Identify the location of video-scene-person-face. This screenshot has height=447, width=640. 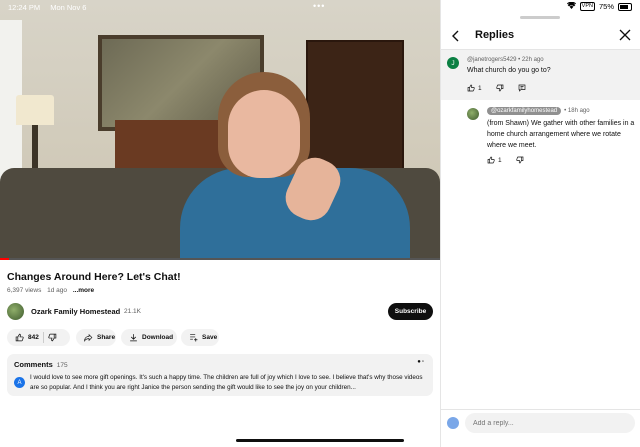
(264, 134).